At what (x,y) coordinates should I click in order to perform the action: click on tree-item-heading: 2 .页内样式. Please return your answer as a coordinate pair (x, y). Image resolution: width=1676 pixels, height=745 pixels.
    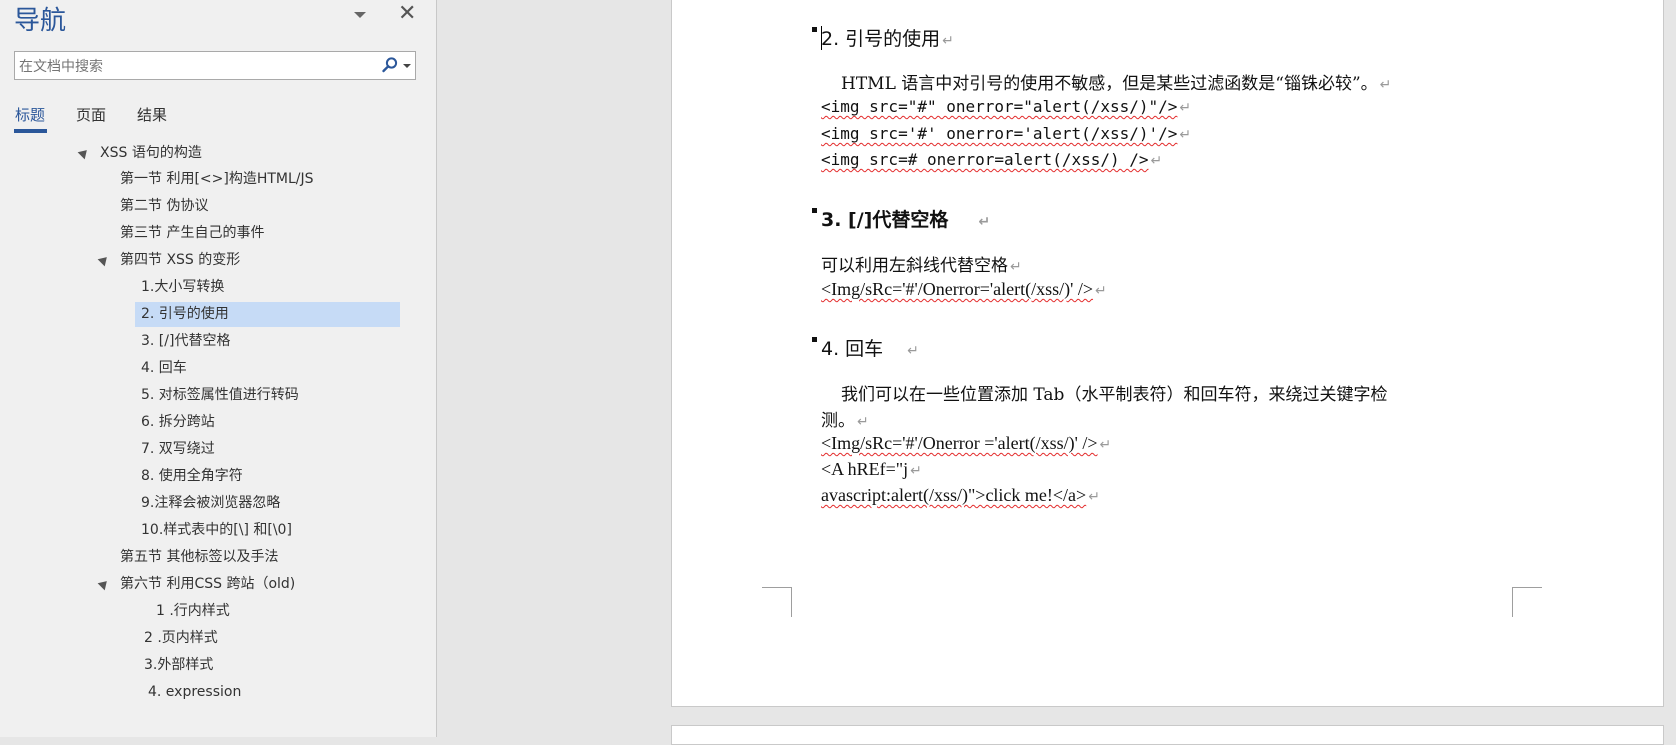
    Looking at the image, I should click on (181, 638).